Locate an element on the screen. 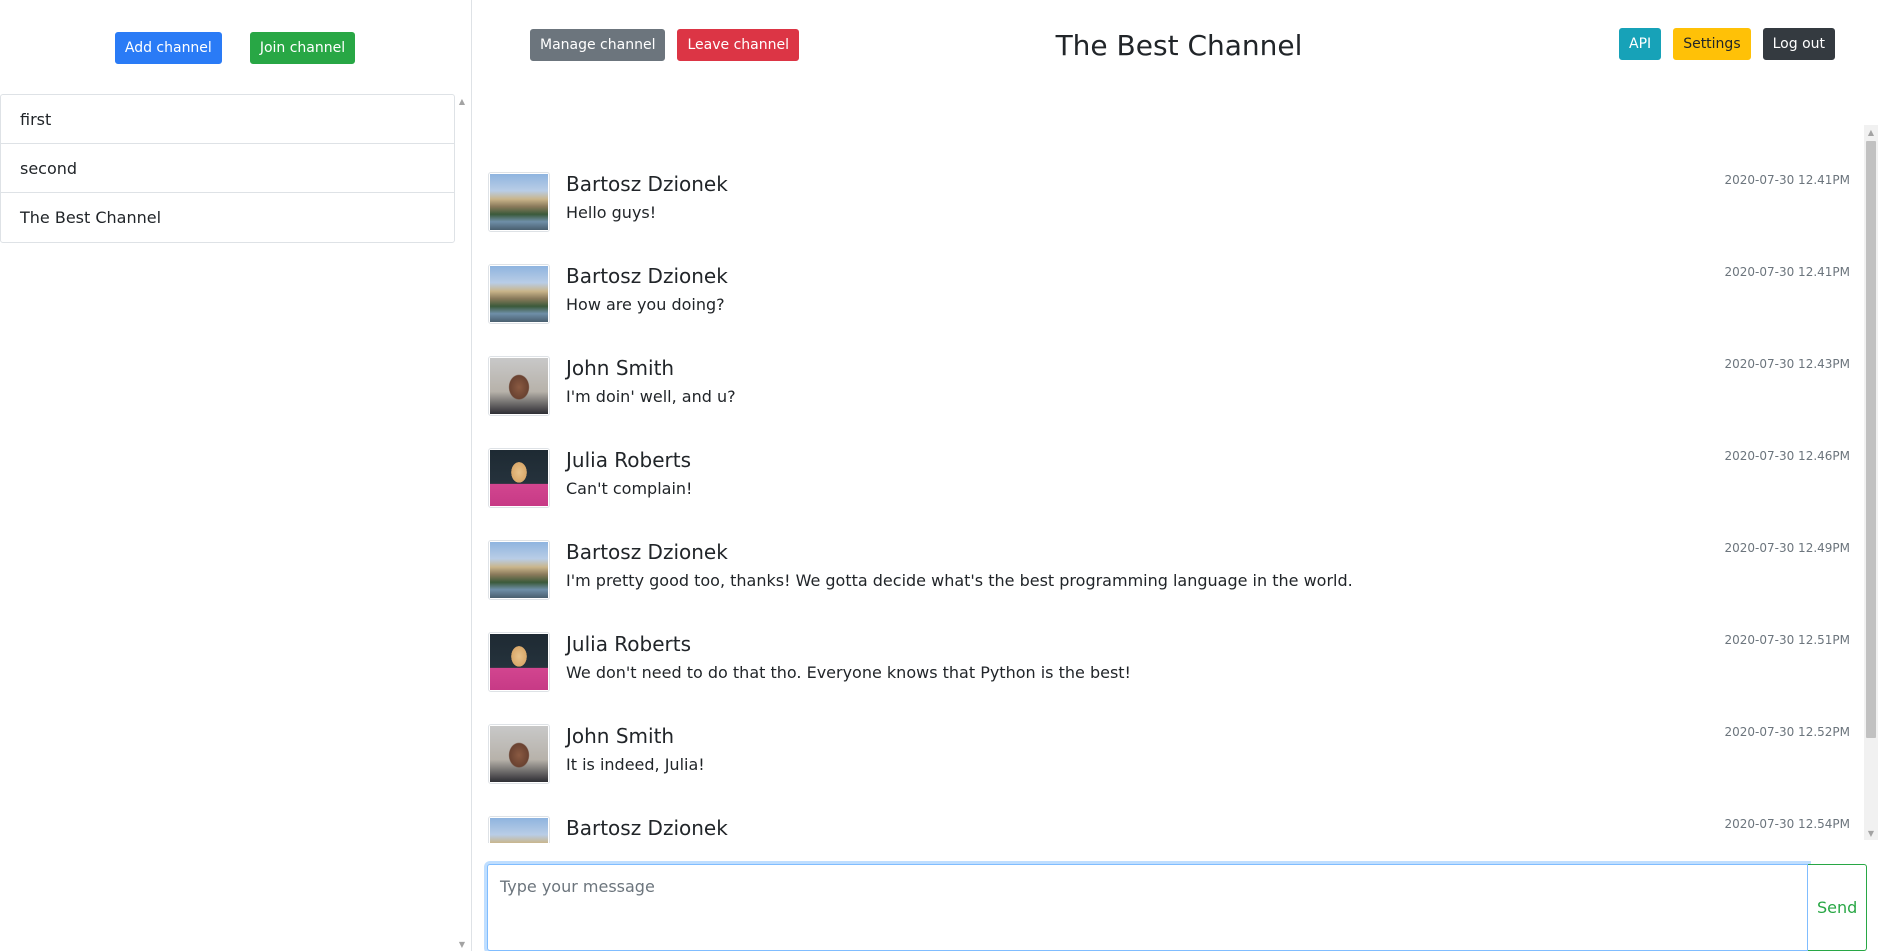  sidebar-scrollbar: ▲ ▼ is located at coordinates (462, 522).